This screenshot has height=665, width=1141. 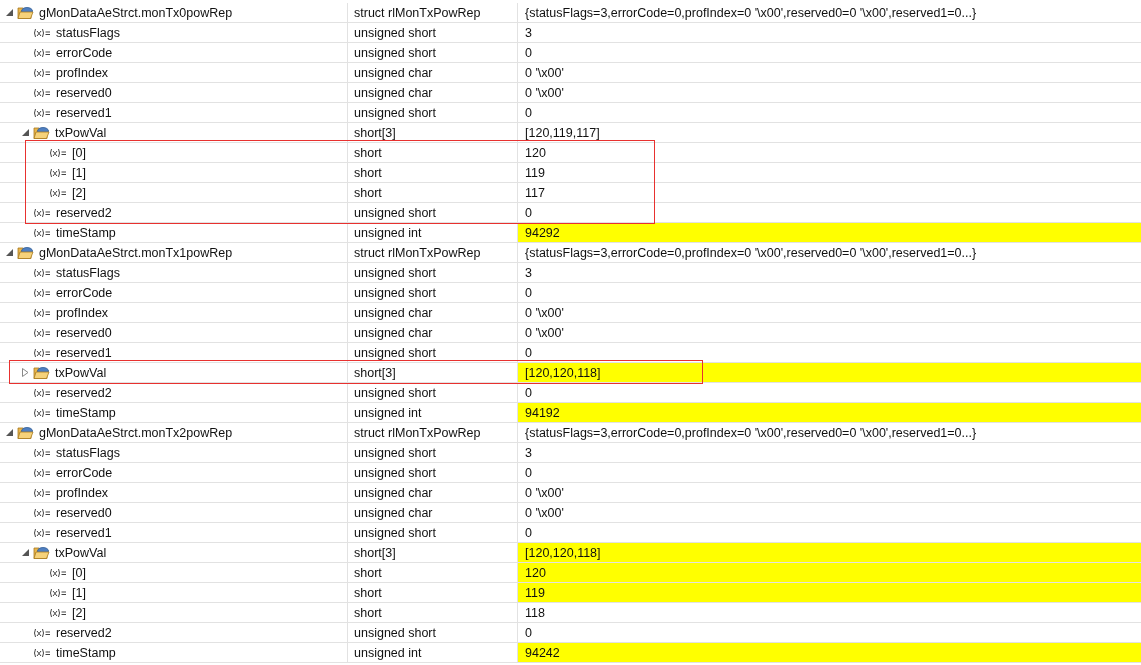 I want to click on variable-name: [2], so click(x=79, y=612).